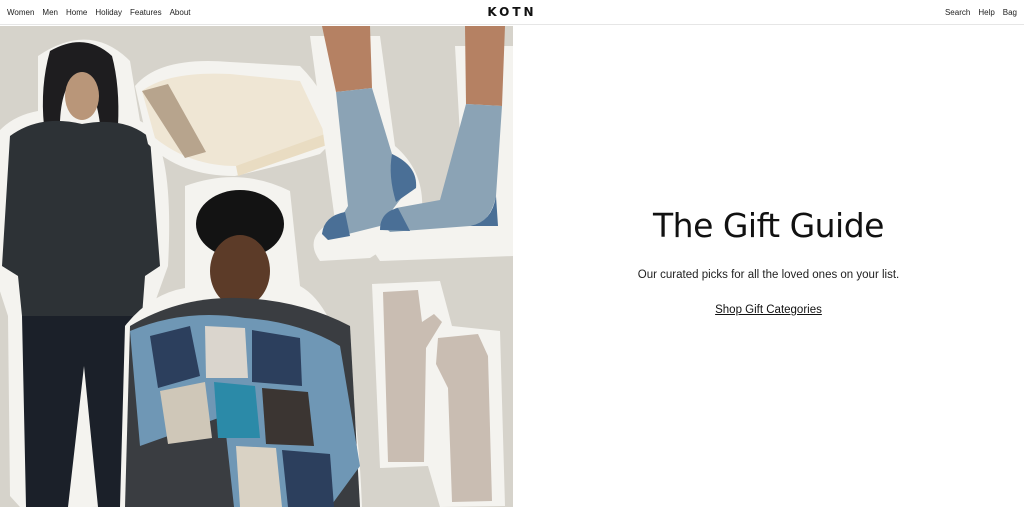 The image size is (1024, 515). Describe the element at coordinates (50, 12) in the screenshot. I see `nav-men: Men` at that location.